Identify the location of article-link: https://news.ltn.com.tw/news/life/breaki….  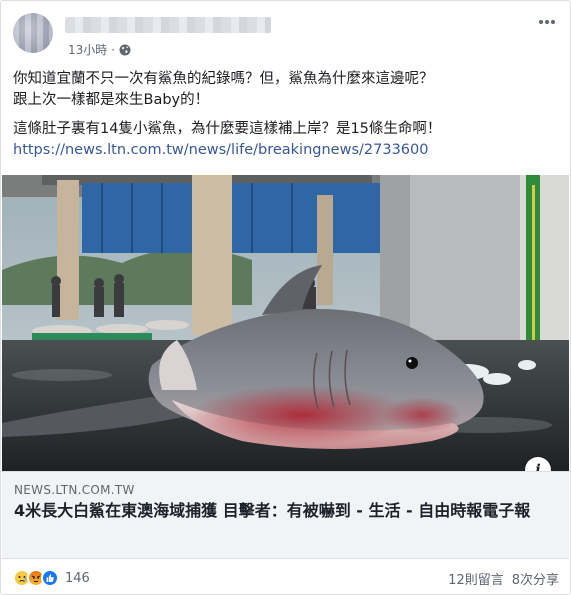
(220, 150).